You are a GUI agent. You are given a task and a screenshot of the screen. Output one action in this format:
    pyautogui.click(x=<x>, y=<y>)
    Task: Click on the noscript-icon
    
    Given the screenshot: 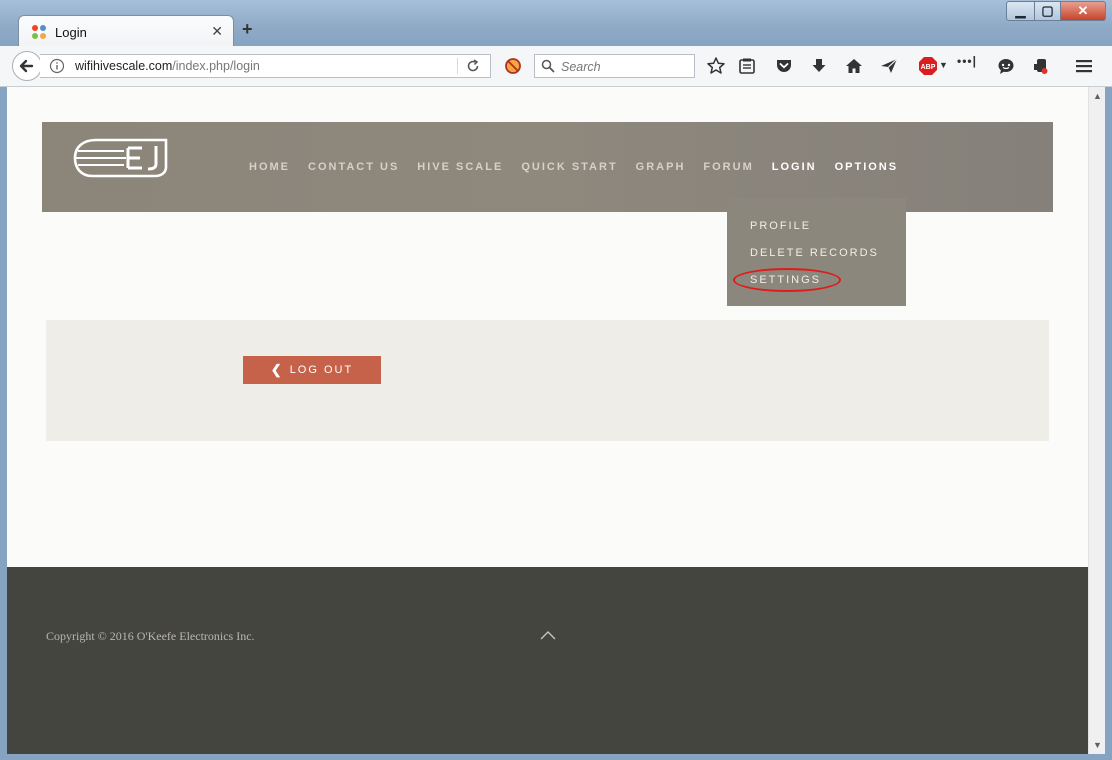 What is the action you would take?
    pyautogui.click(x=513, y=66)
    